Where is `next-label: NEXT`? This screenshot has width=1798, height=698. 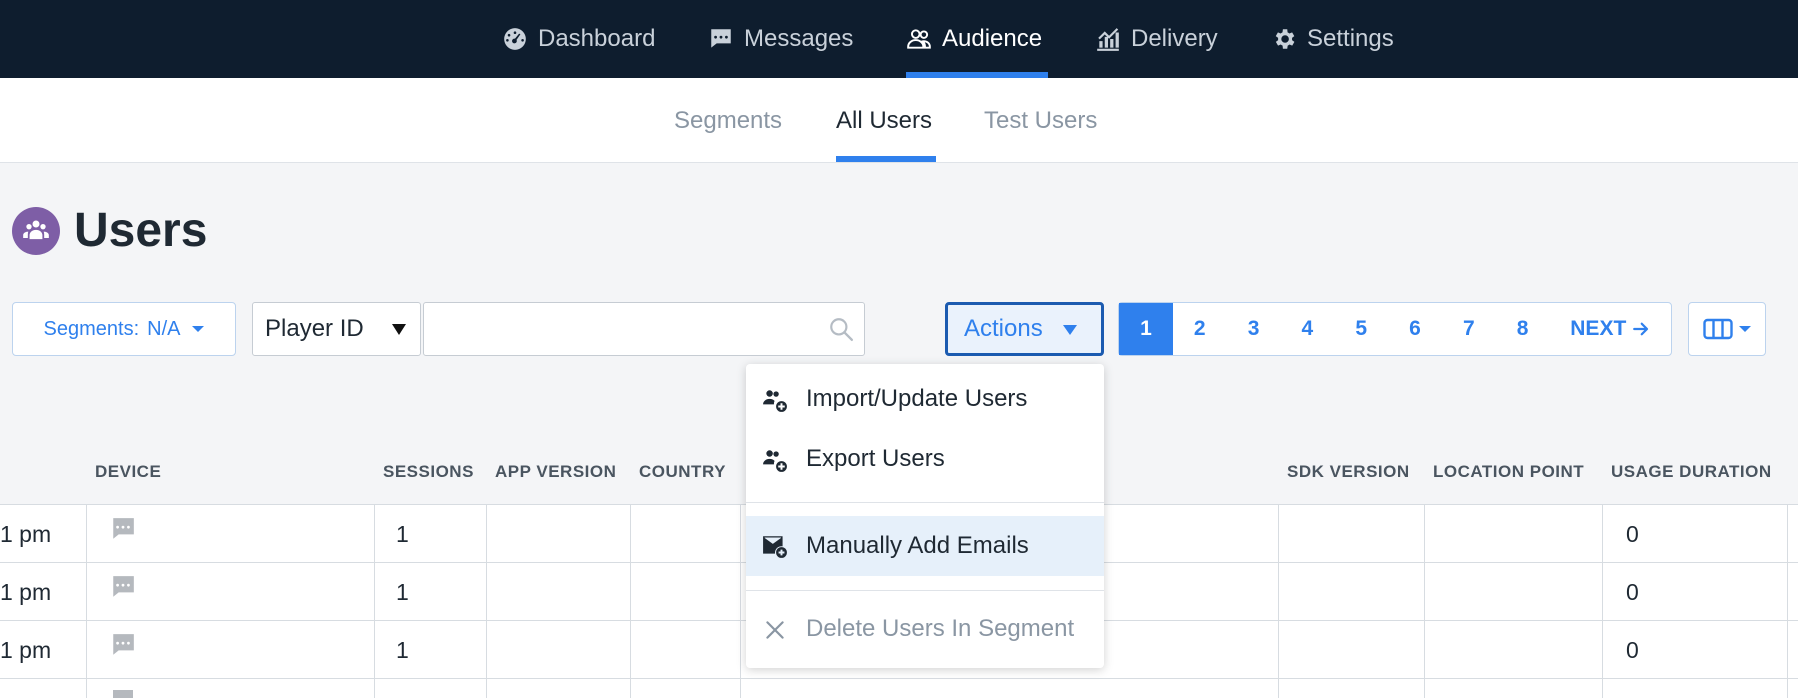
next-label: NEXT is located at coordinates (1598, 328).